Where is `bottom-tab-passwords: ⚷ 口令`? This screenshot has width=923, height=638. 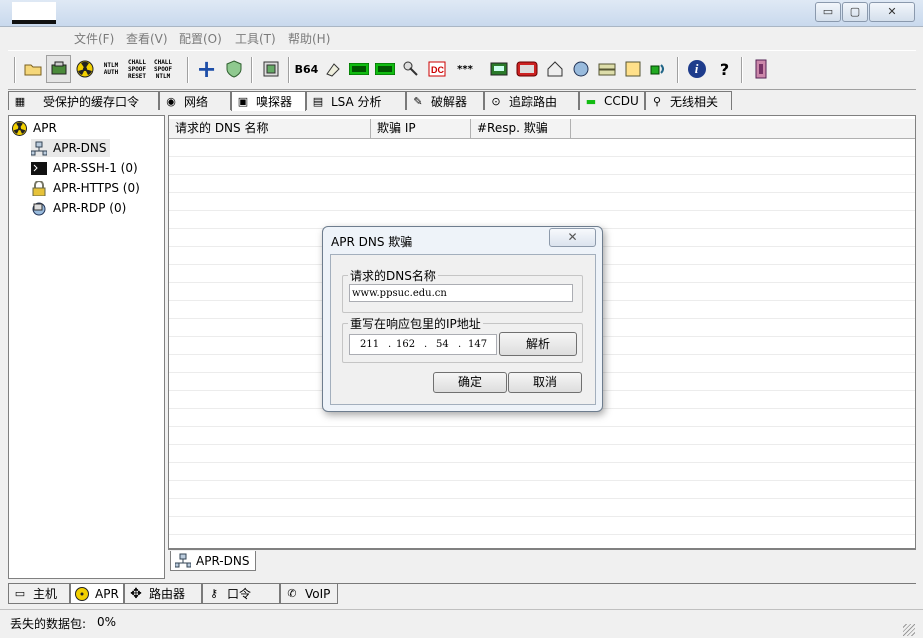
bottom-tab-passwords: ⚷ 口令 is located at coordinates (241, 594).